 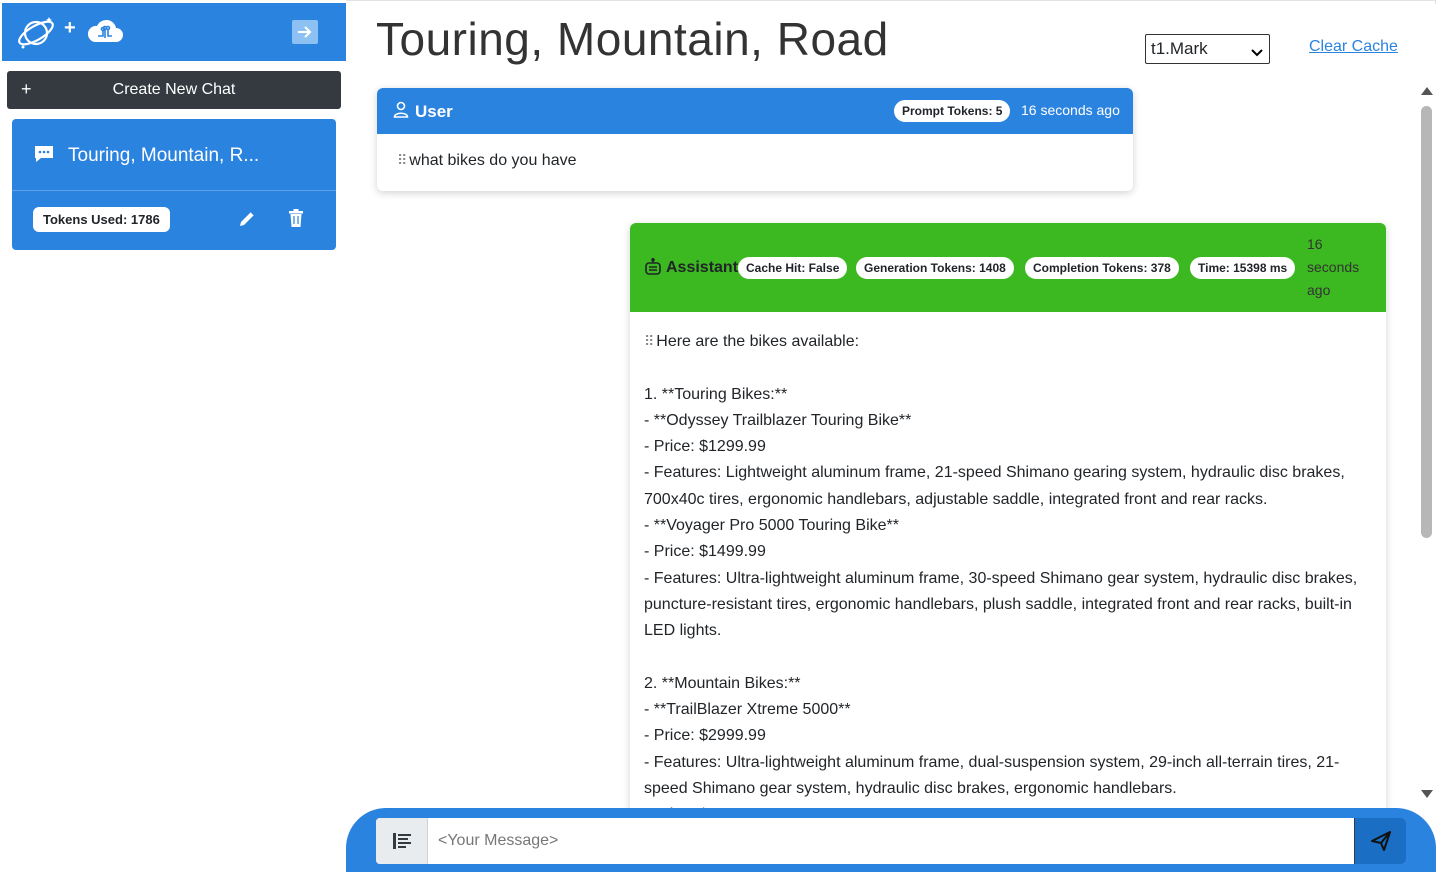 What do you see at coordinates (1427, 91) in the screenshot?
I see `scroll-up-arrow-icon` at bounding box center [1427, 91].